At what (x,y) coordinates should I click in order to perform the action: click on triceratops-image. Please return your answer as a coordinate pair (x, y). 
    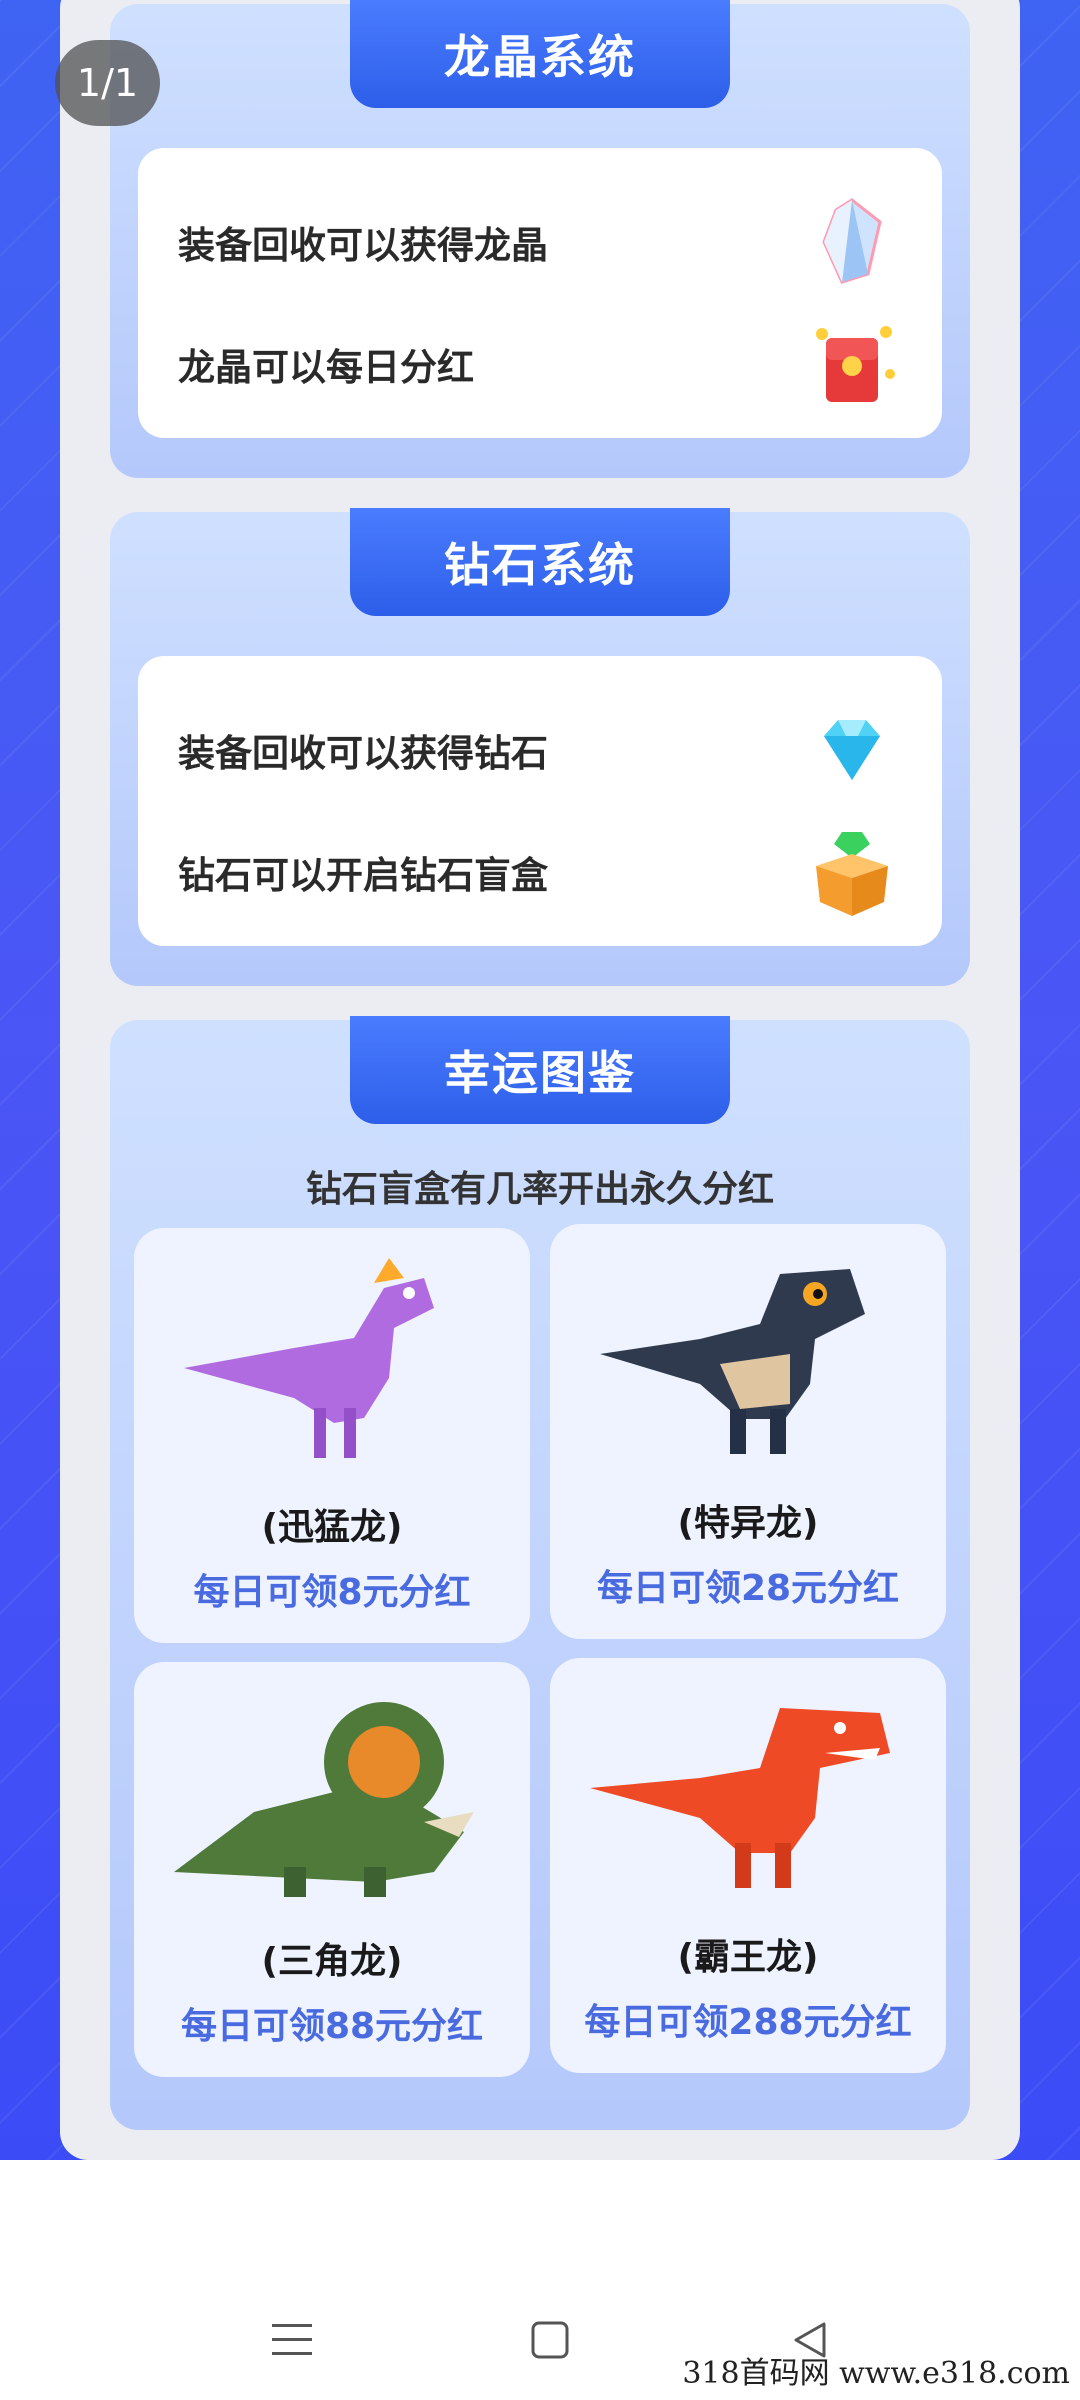
    Looking at the image, I should click on (324, 1799).